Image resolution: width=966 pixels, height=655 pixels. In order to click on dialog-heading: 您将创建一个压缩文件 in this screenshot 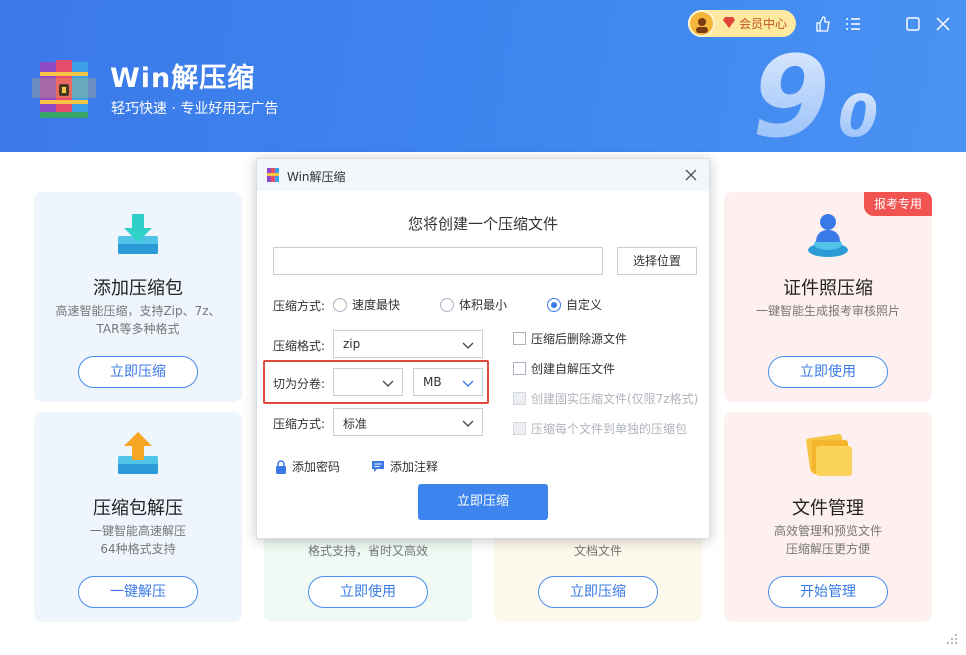, I will do `click(482, 224)`.